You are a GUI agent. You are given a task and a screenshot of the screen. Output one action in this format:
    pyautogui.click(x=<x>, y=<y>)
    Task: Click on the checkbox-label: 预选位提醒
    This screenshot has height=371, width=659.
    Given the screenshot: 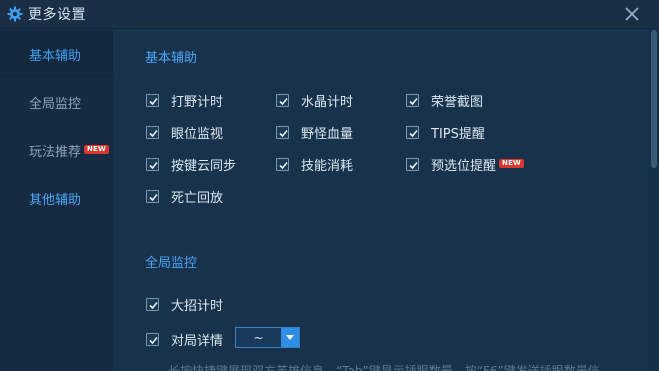 What is the action you would take?
    pyautogui.click(x=464, y=166)
    